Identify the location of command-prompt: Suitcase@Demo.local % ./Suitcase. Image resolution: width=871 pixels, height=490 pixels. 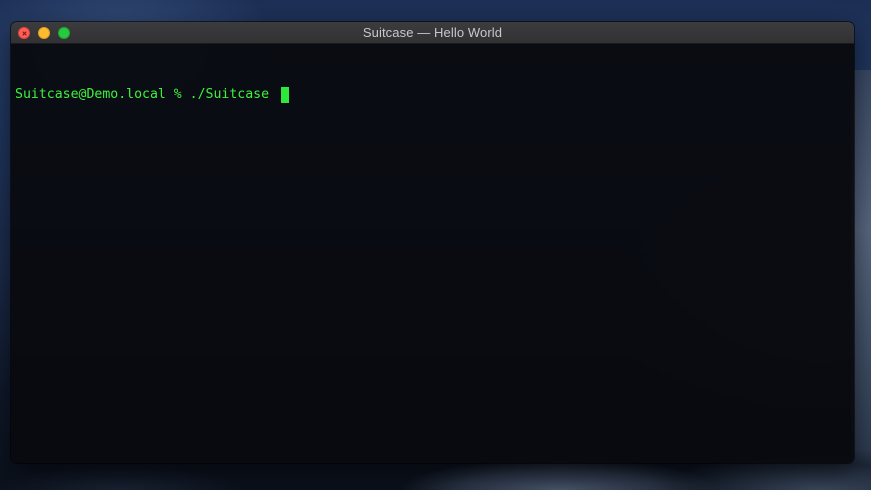
(142, 94).